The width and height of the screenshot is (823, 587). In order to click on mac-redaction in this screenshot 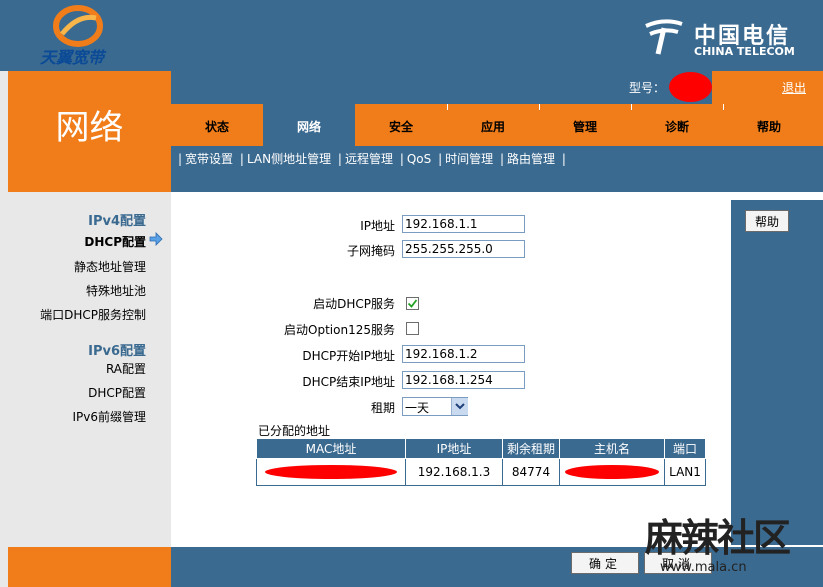, I will do `click(331, 472)`.